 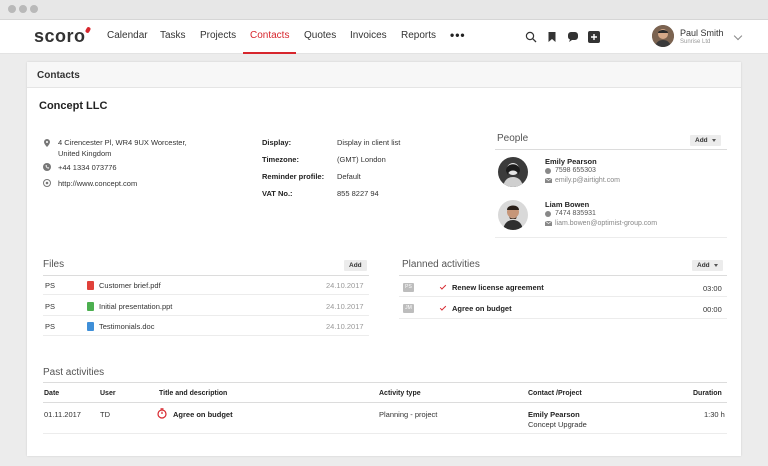 I want to click on past-divider, so click(x=385, y=382).